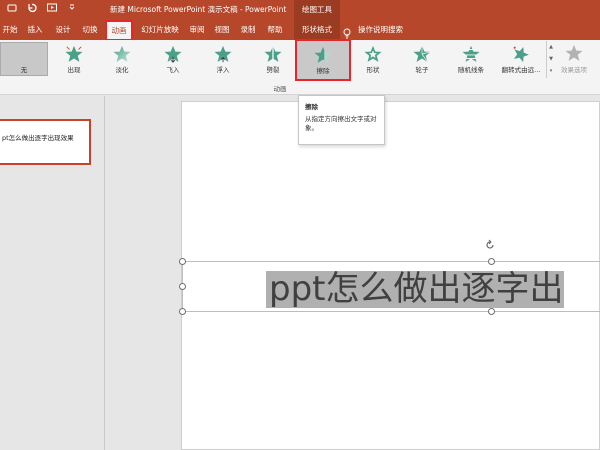 The height and width of the screenshot is (450, 600). Describe the element at coordinates (52, 273) in the screenshot. I see `slide-thumbnail-pane: pt怎么做出逐字出现效果` at that location.